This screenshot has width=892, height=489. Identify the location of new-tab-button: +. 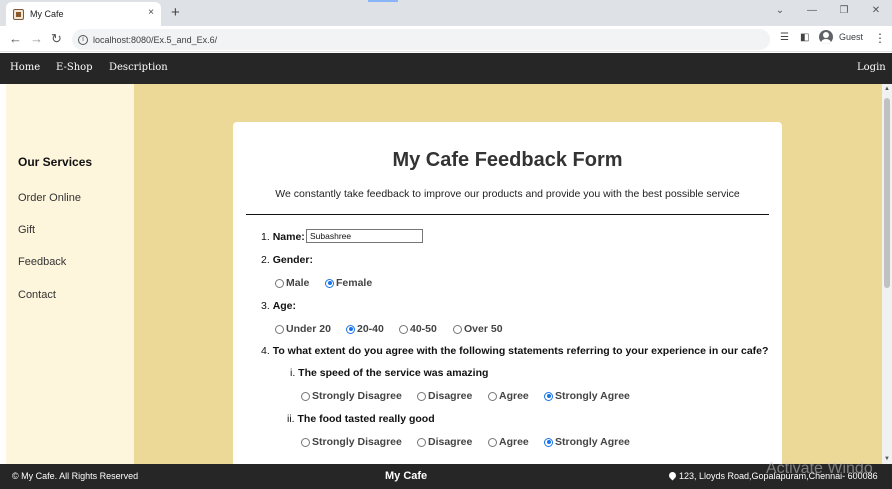
(175, 12).